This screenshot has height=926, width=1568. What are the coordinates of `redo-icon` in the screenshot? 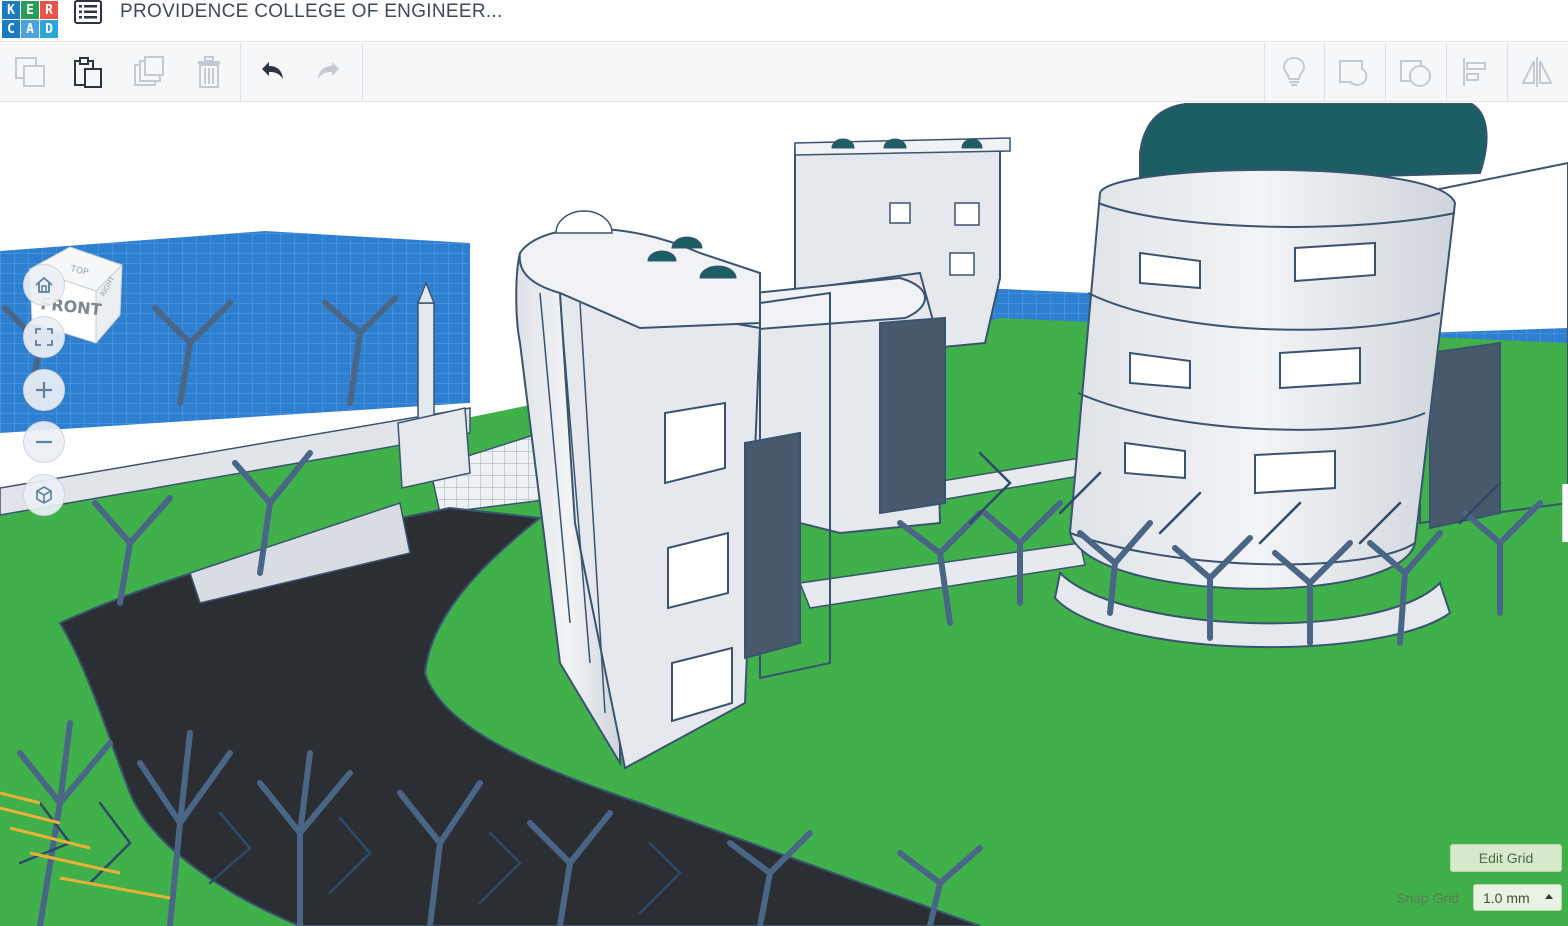 It's located at (328, 70).